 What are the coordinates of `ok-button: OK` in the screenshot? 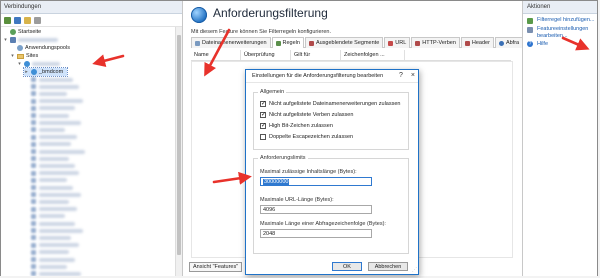 It's located at (347, 266).